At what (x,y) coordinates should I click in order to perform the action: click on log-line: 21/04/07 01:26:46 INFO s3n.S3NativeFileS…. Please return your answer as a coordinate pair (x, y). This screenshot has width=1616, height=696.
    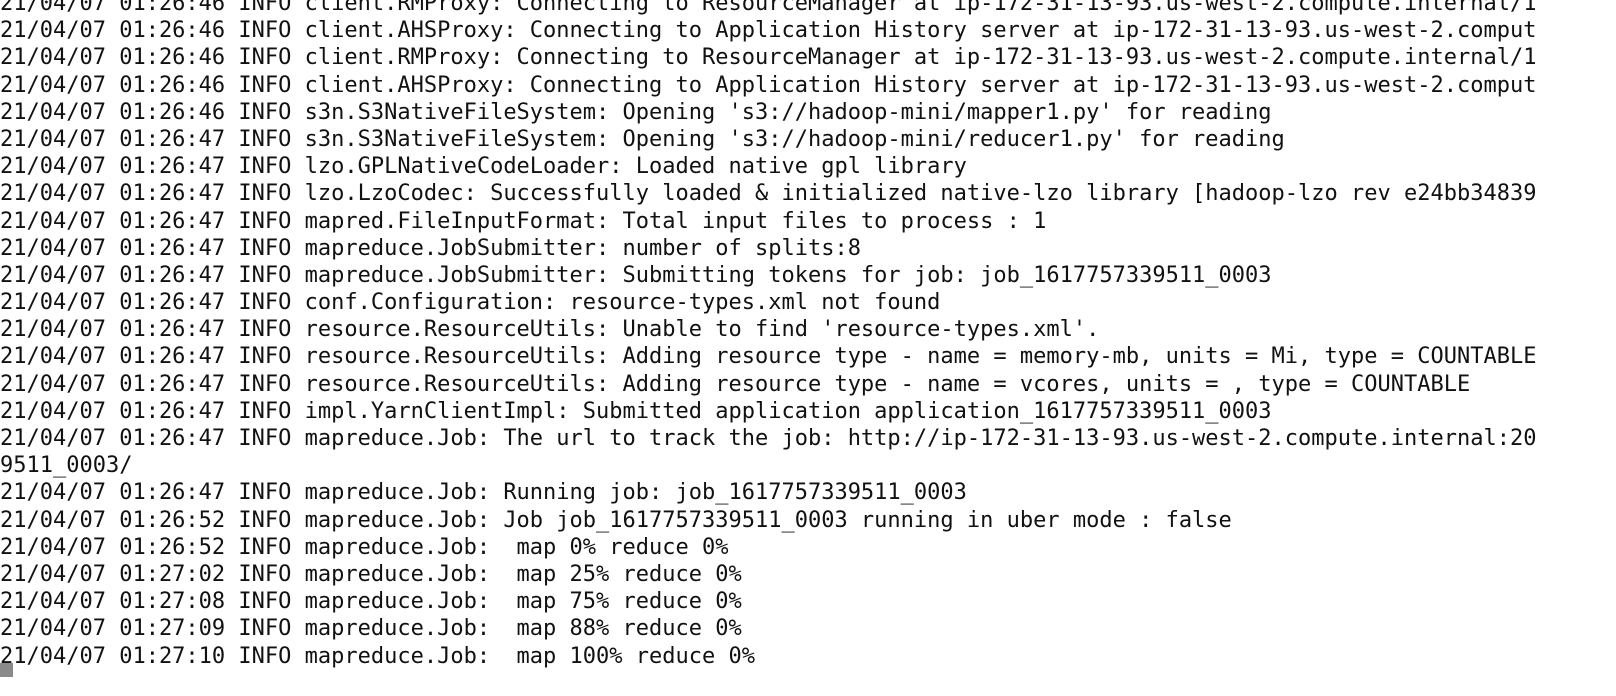
    Looking at the image, I should click on (636, 112).